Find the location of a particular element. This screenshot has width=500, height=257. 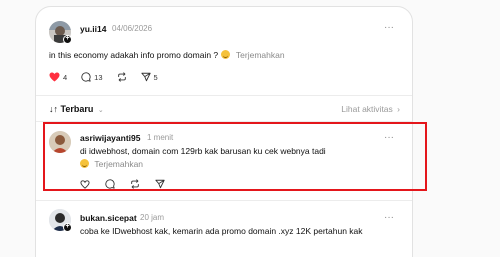

share-count: 5 is located at coordinates (155, 77).